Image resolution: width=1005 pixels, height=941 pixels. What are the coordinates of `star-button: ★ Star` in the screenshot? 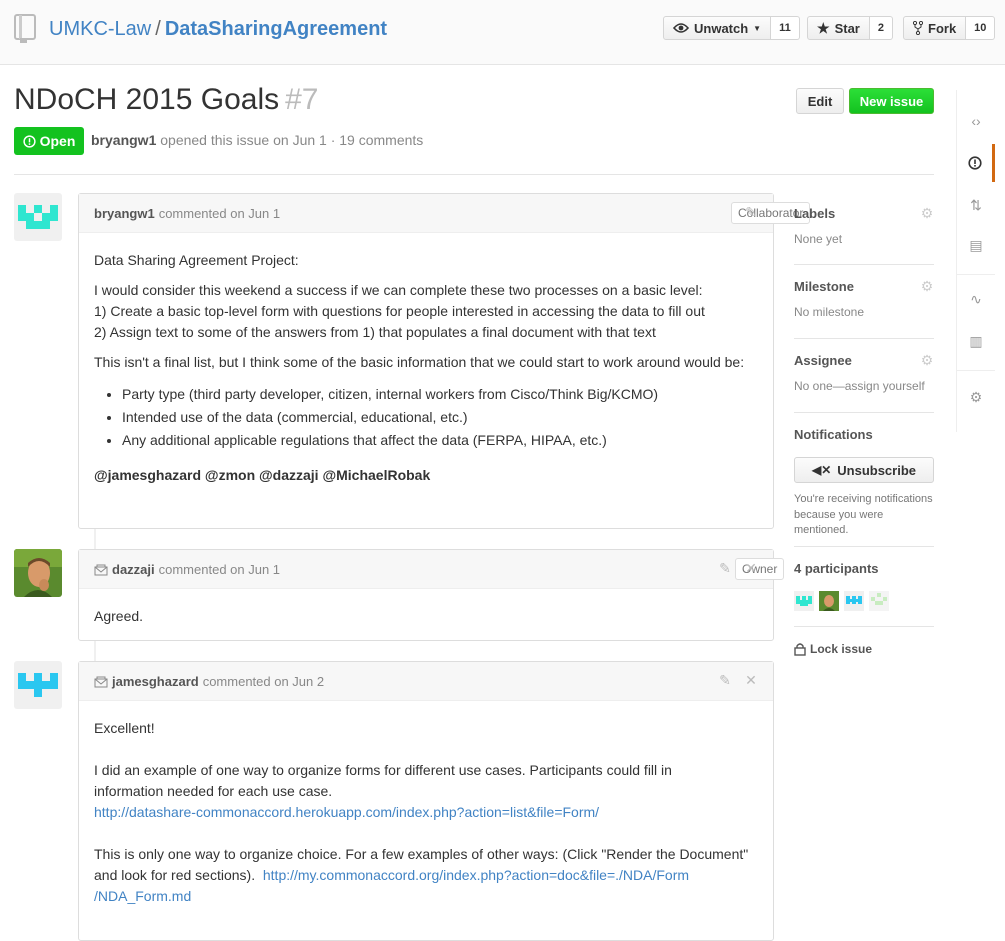 It's located at (838, 28).